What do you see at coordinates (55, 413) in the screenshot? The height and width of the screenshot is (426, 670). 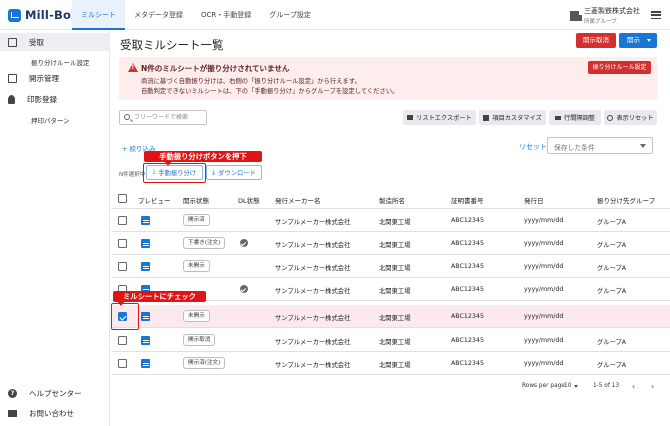 I see `sidebar-contact: お問い合わせ` at bounding box center [55, 413].